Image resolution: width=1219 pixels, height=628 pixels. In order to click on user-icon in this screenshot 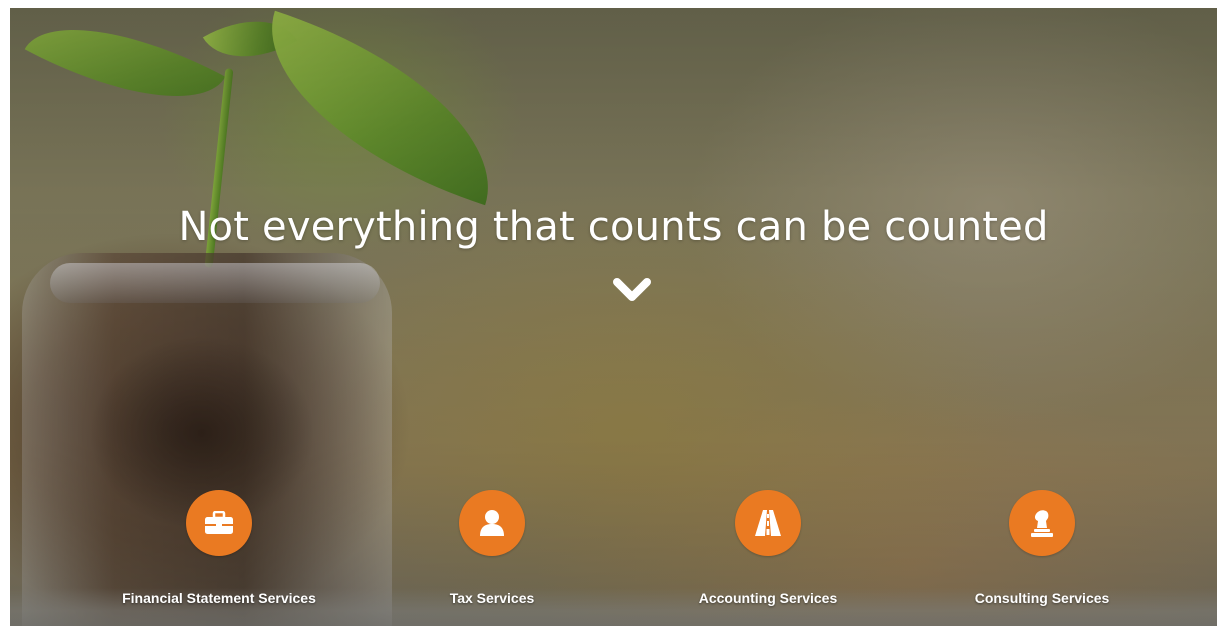, I will do `click(492, 523)`.